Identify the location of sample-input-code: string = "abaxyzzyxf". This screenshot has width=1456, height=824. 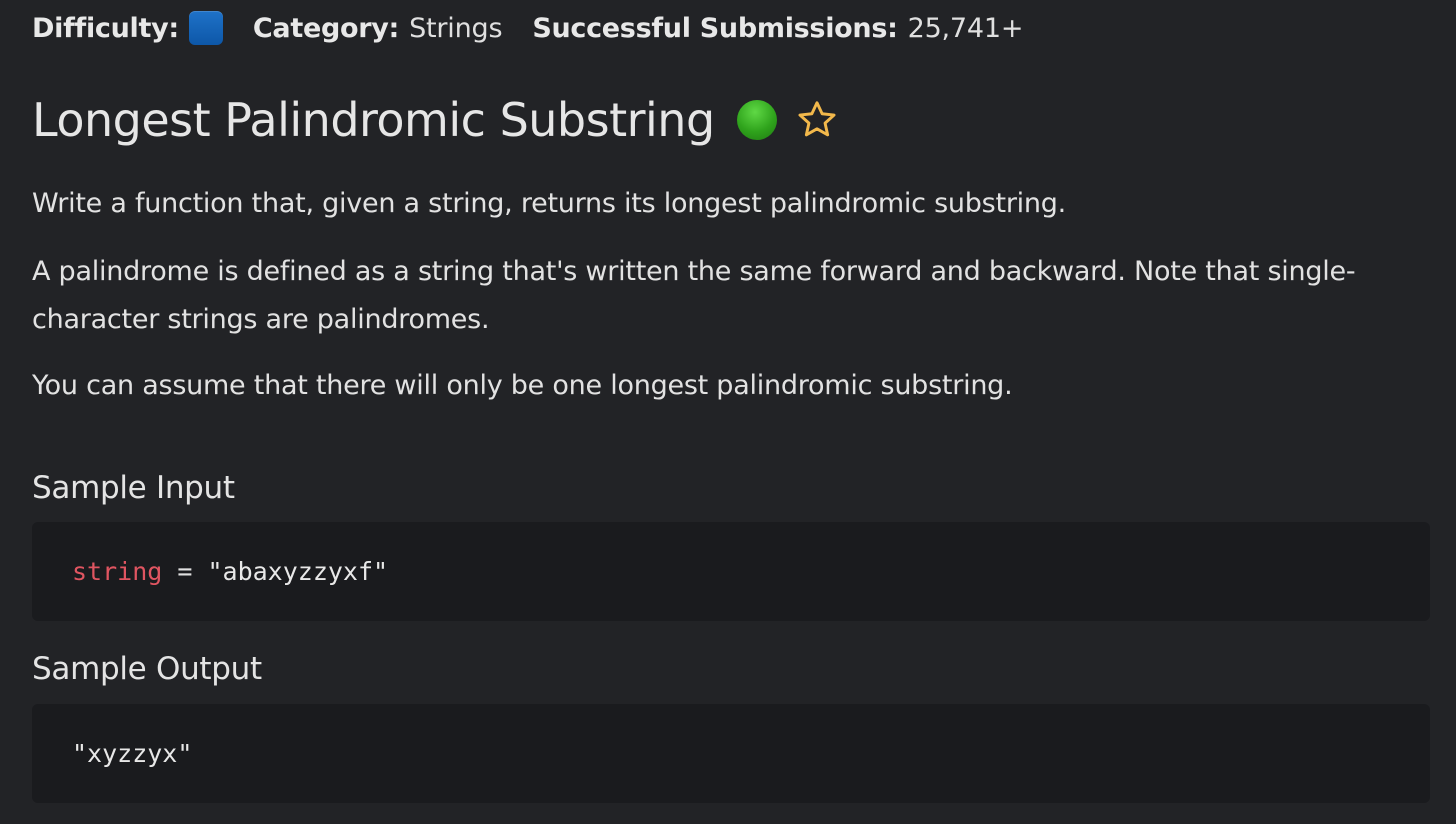
(731, 571).